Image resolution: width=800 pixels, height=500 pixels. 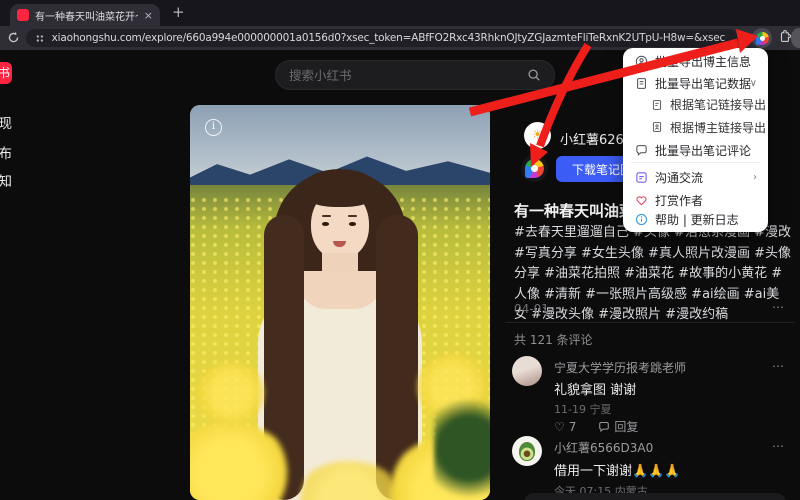 What do you see at coordinates (626, 426) in the screenshot?
I see `reply-button: 回复` at bounding box center [626, 426].